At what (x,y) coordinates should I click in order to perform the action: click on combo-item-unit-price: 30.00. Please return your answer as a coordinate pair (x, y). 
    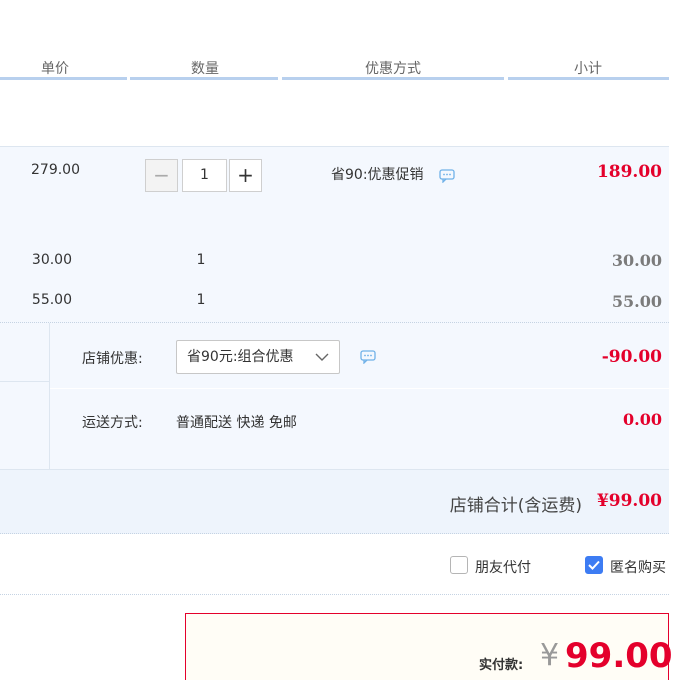
    Looking at the image, I should click on (51, 260).